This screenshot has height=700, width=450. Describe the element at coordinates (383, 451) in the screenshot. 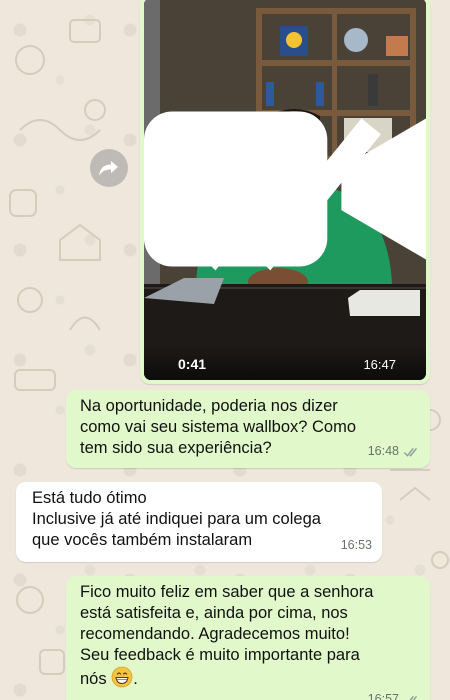

I see `message-timestamp: 16:48` at that location.